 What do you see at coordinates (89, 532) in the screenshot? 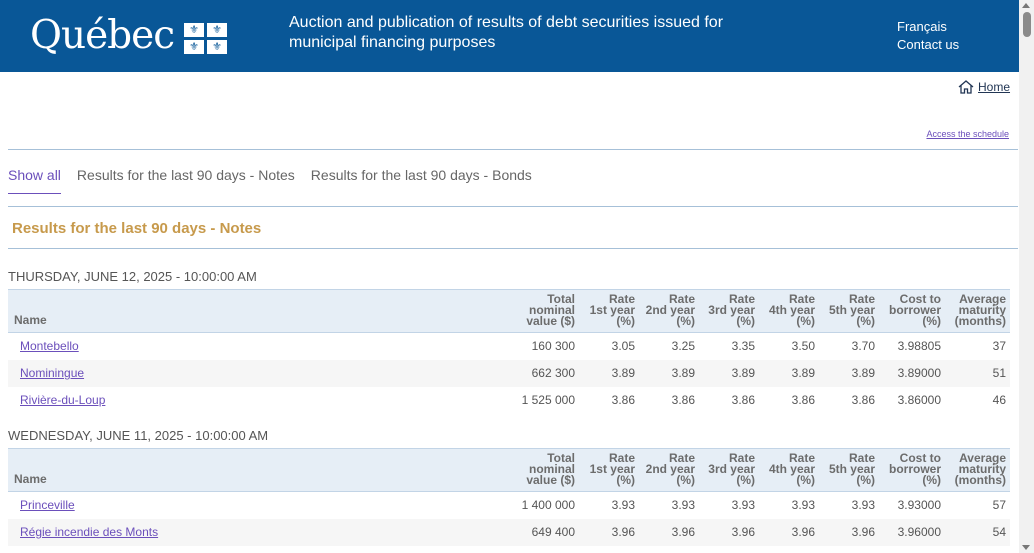
I see `municipality-link: Régie incendie des Monts` at bounding box center [89, 532].